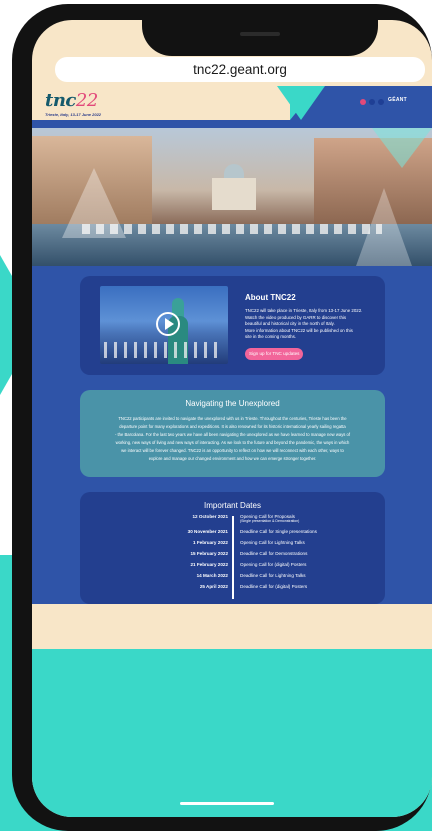 The height and width of the screenshot is (831, 432). I want to click on footer-area, so click(232, 626).